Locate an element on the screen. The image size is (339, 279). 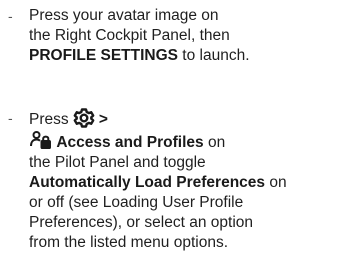
instruction-2-line-6: Preferences), or select an option is located at coordinates (141, 222).